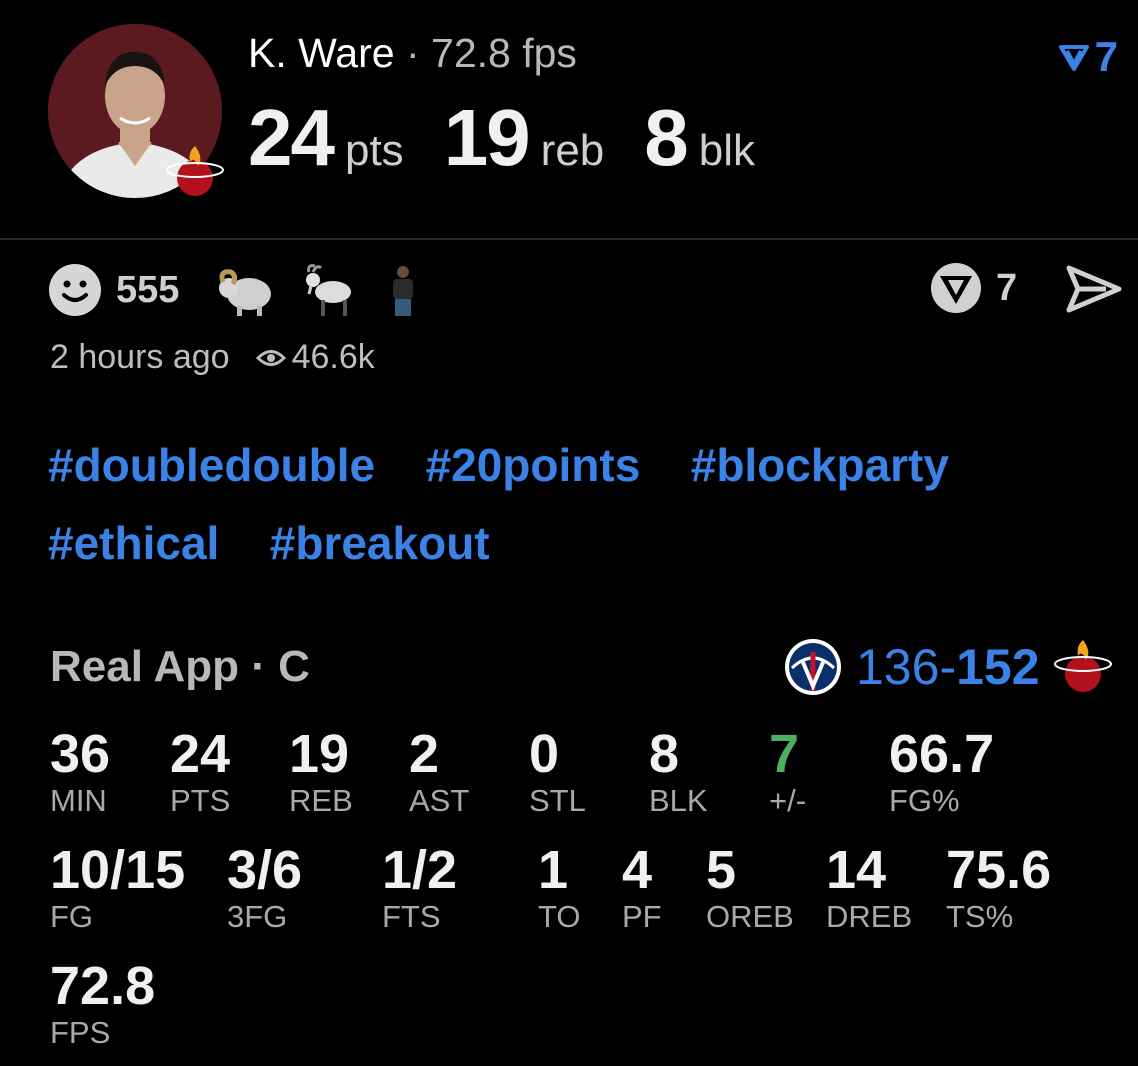 The width and height of the screenshot is (1138, 1066). I want to click on stat-value: 7, so click(784, 754).